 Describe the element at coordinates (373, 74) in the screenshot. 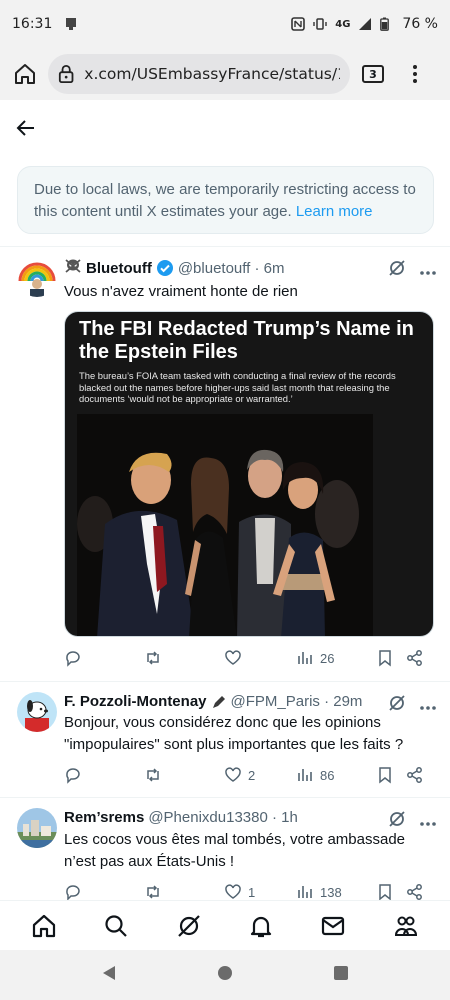

I see `tab-switcher-button: 3` at that location.